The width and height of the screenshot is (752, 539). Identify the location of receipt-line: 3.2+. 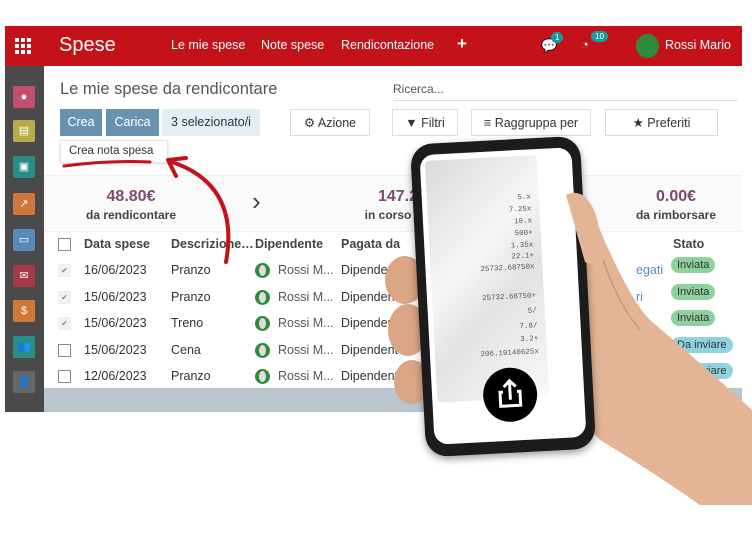
(529, 340).